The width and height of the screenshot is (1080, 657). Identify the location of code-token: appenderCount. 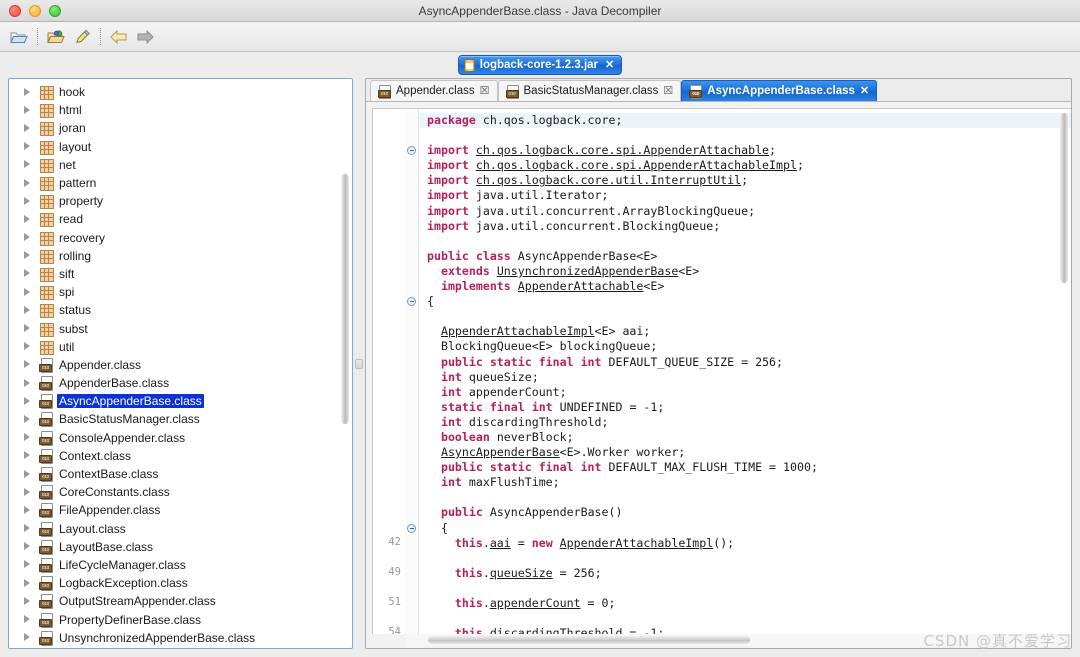
(535, 603).